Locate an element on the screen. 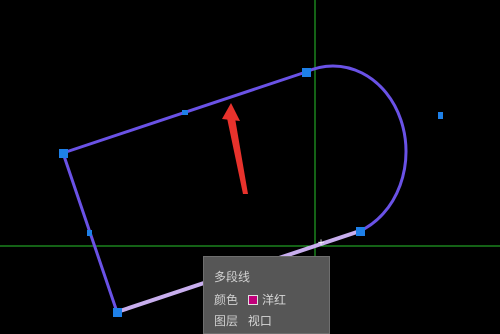  properties-tooltip: 多段线 颜色 洋红 图层 视口 is located at coordinates (266, 295).